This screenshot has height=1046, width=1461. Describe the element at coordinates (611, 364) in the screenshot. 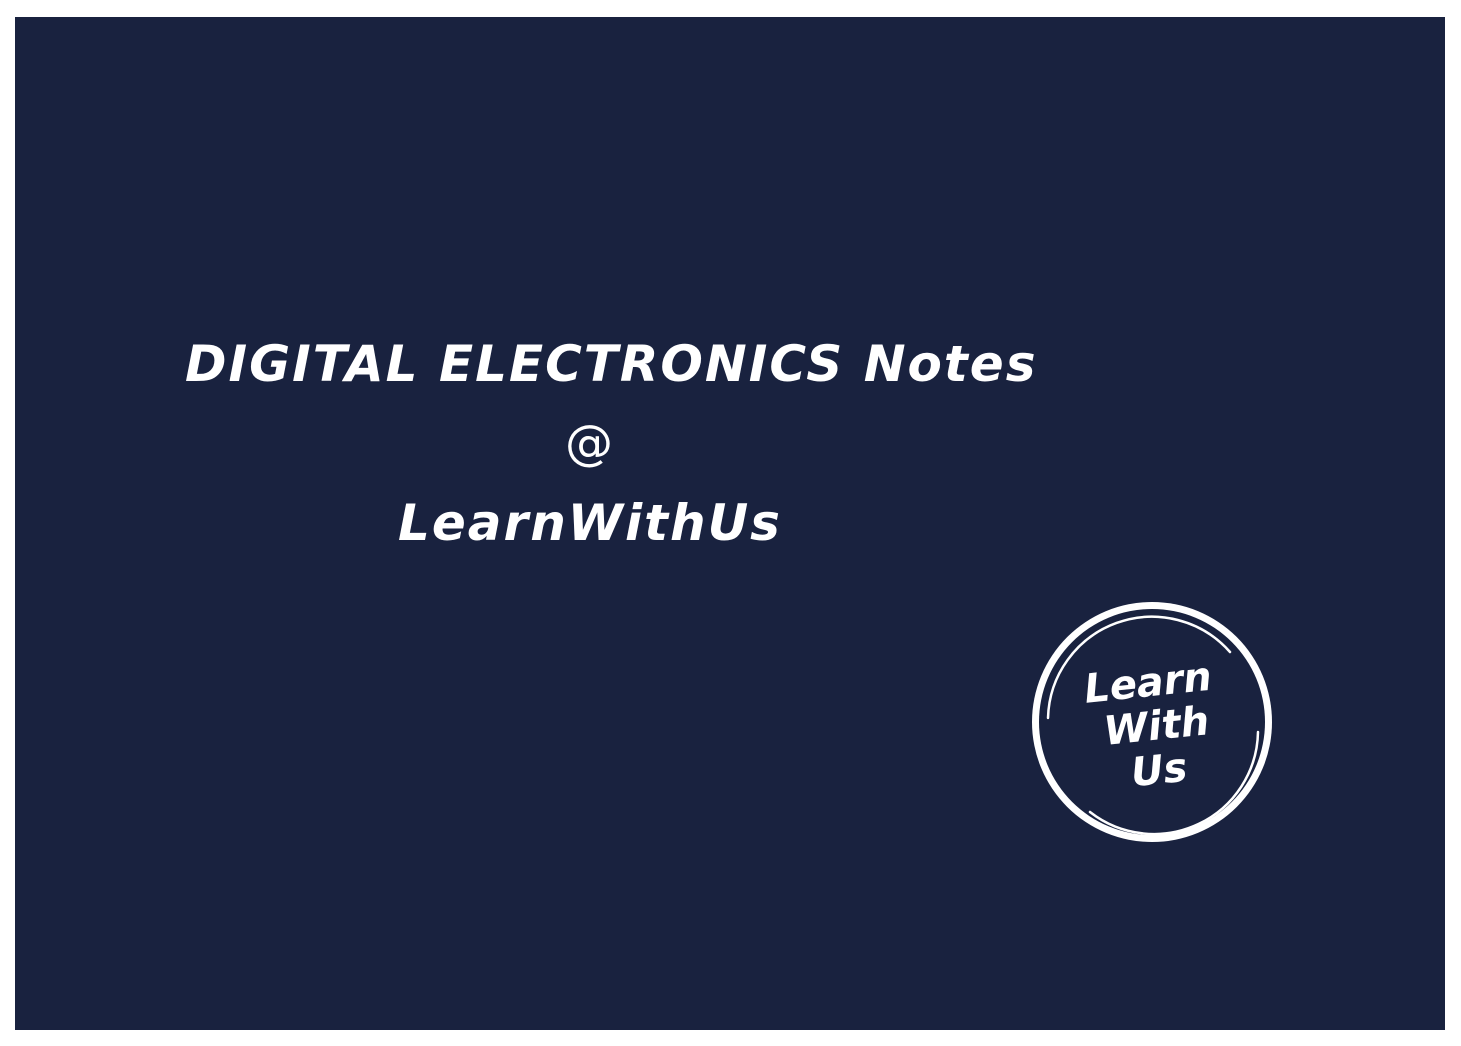

I see `cover-title: DIGITAL ELECTRONICS Notes` at that location.